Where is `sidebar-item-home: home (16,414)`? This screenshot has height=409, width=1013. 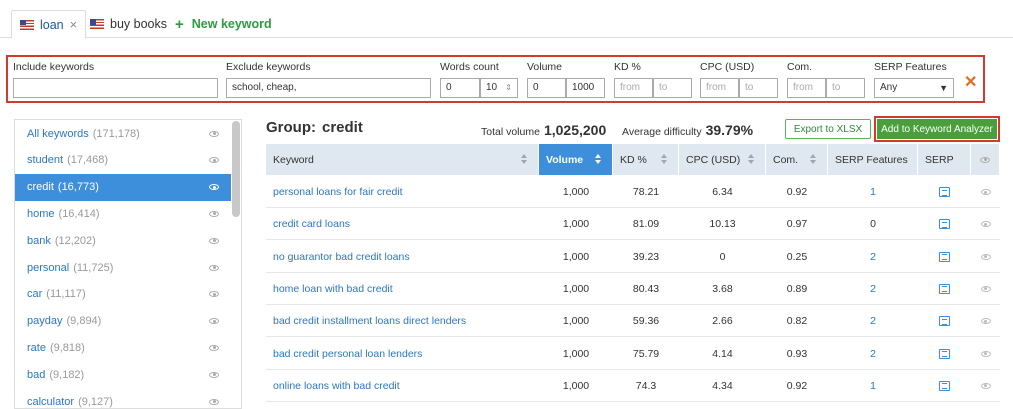
sidebar-item-home: home (16,414) is located at coordinates (123, 213).